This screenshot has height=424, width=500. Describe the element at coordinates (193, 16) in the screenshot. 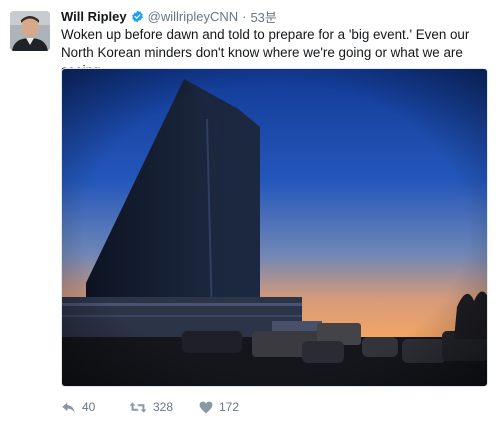

I see `author-handle: @willripleyCNN` at that location.